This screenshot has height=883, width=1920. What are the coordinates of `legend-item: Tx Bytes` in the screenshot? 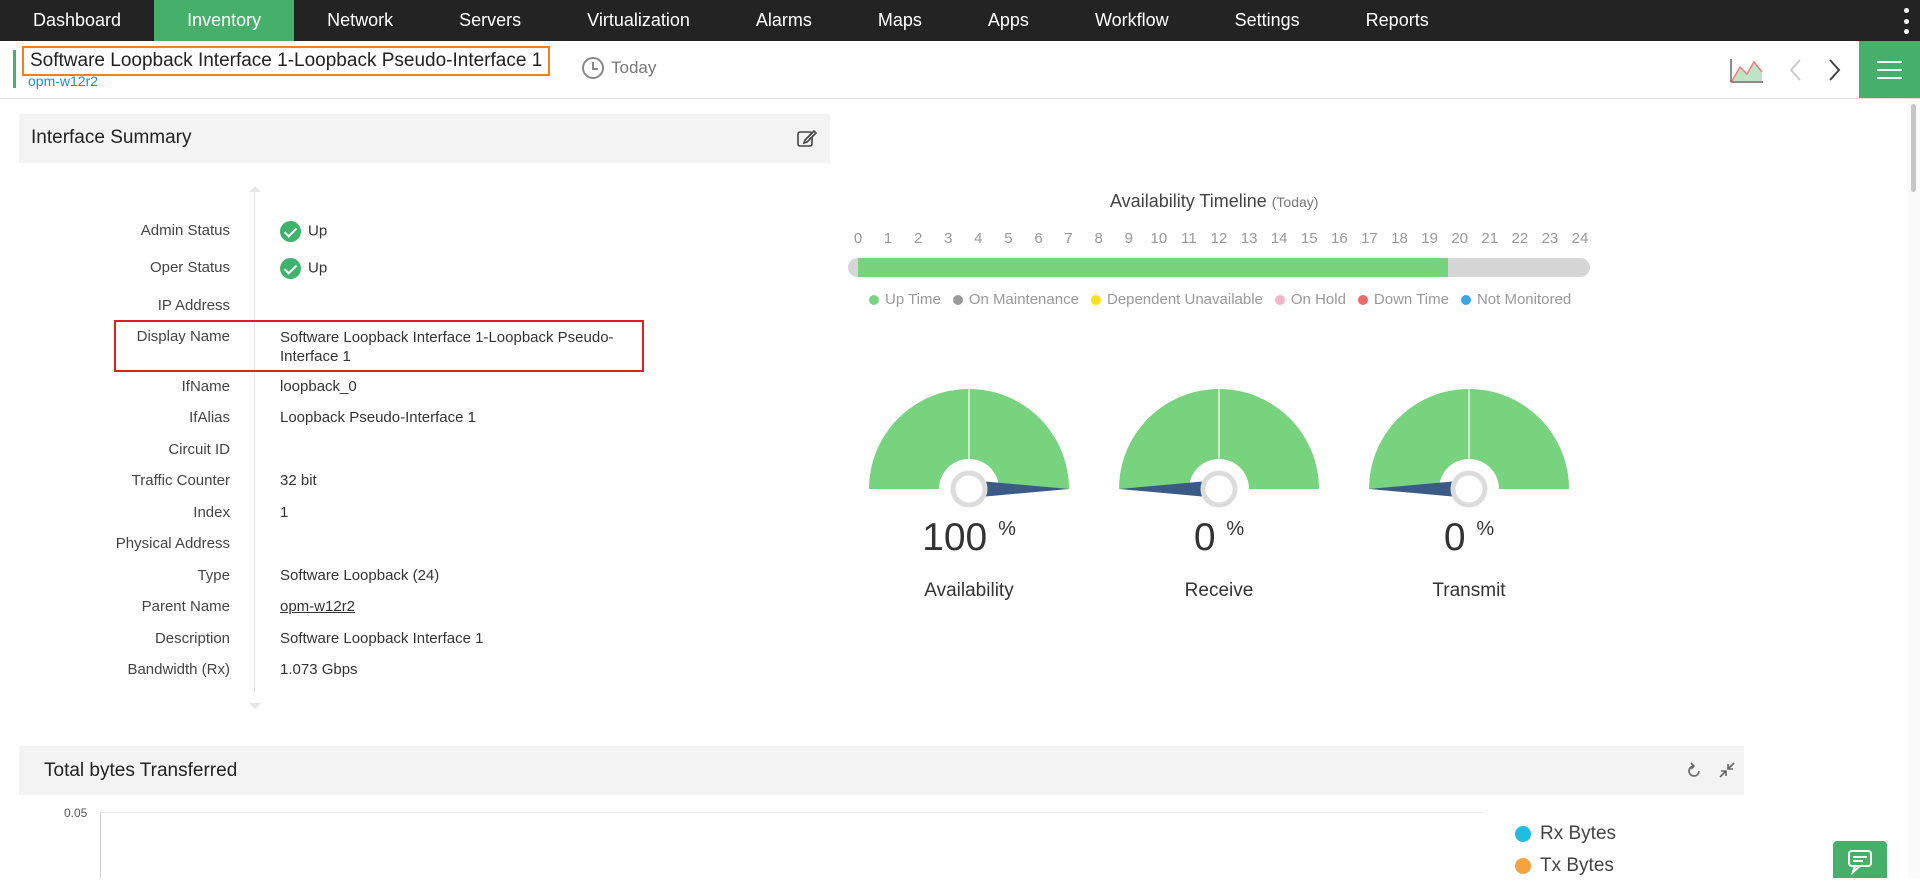 It's located at (1565, 866).